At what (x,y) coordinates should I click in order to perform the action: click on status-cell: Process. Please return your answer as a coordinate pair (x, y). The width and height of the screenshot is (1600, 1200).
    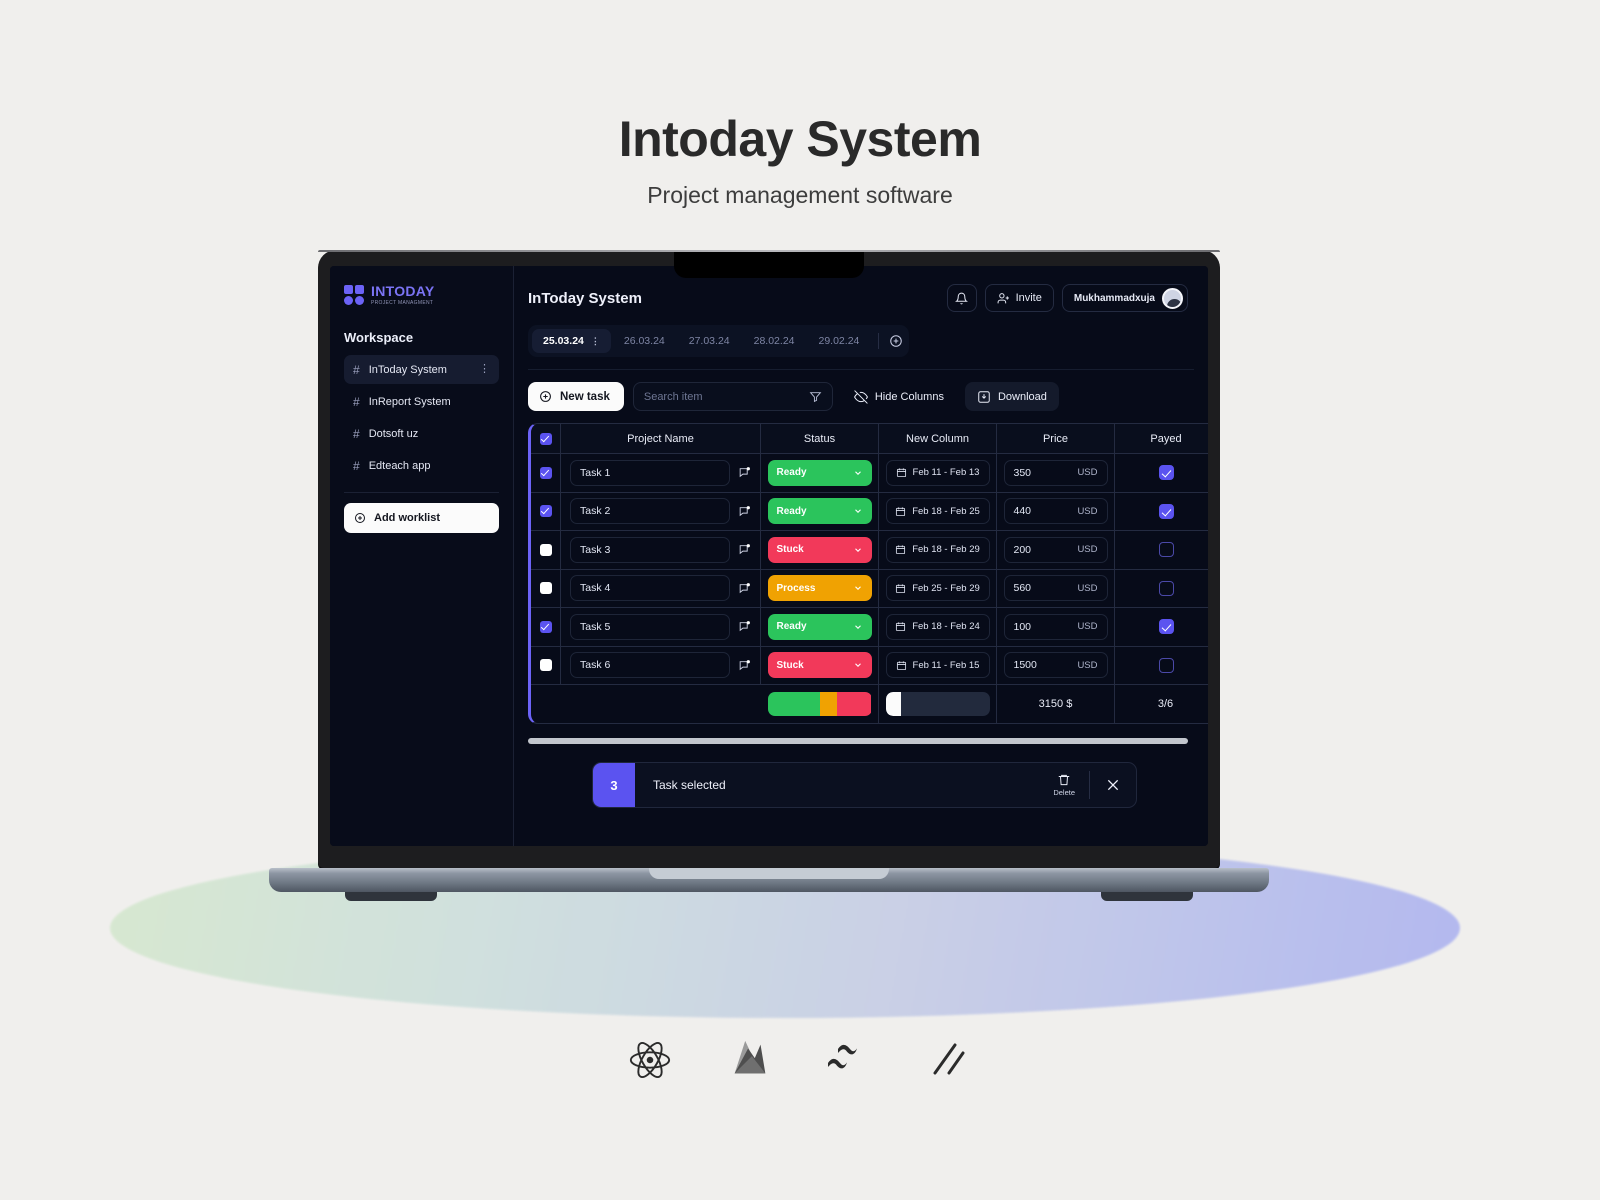
    Looking at the image, I should click on (820, 588).